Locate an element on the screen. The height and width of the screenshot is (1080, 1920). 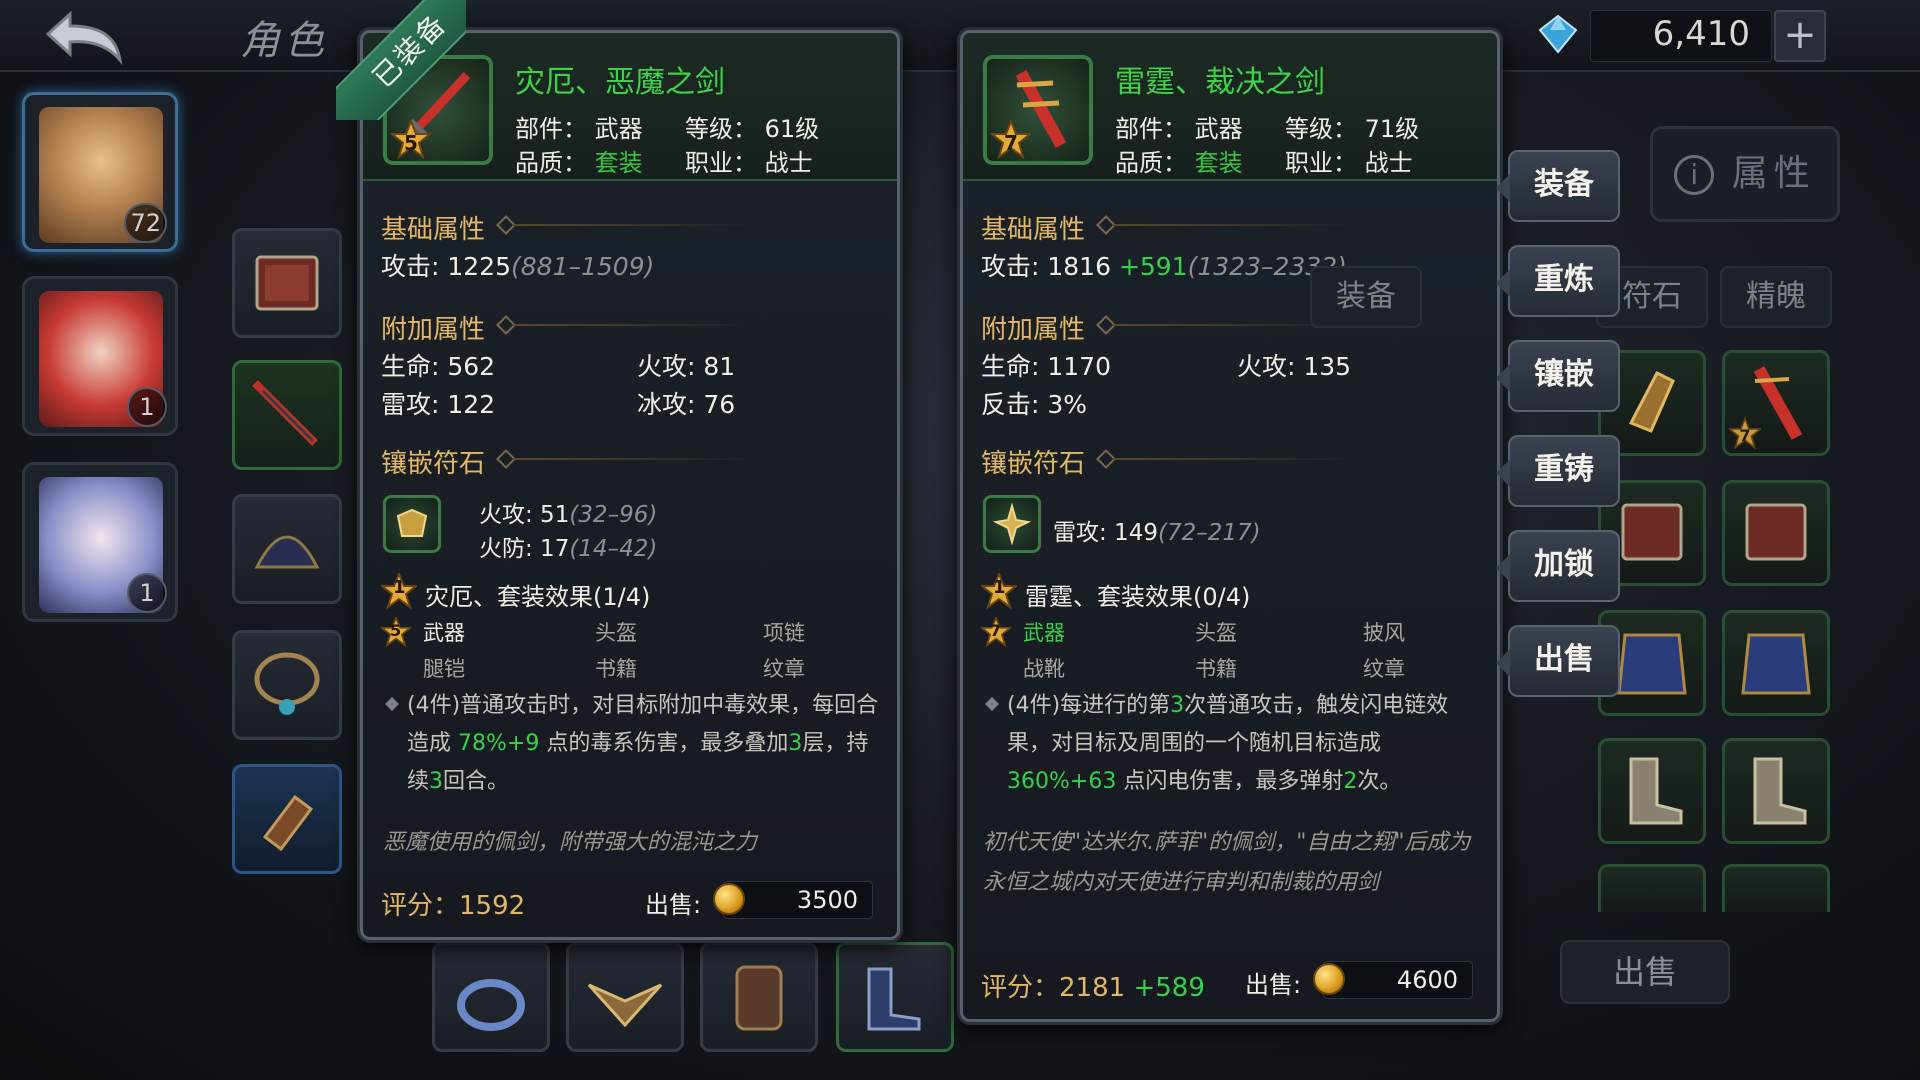
set-number: 1 is located at coordinates (999, 587).